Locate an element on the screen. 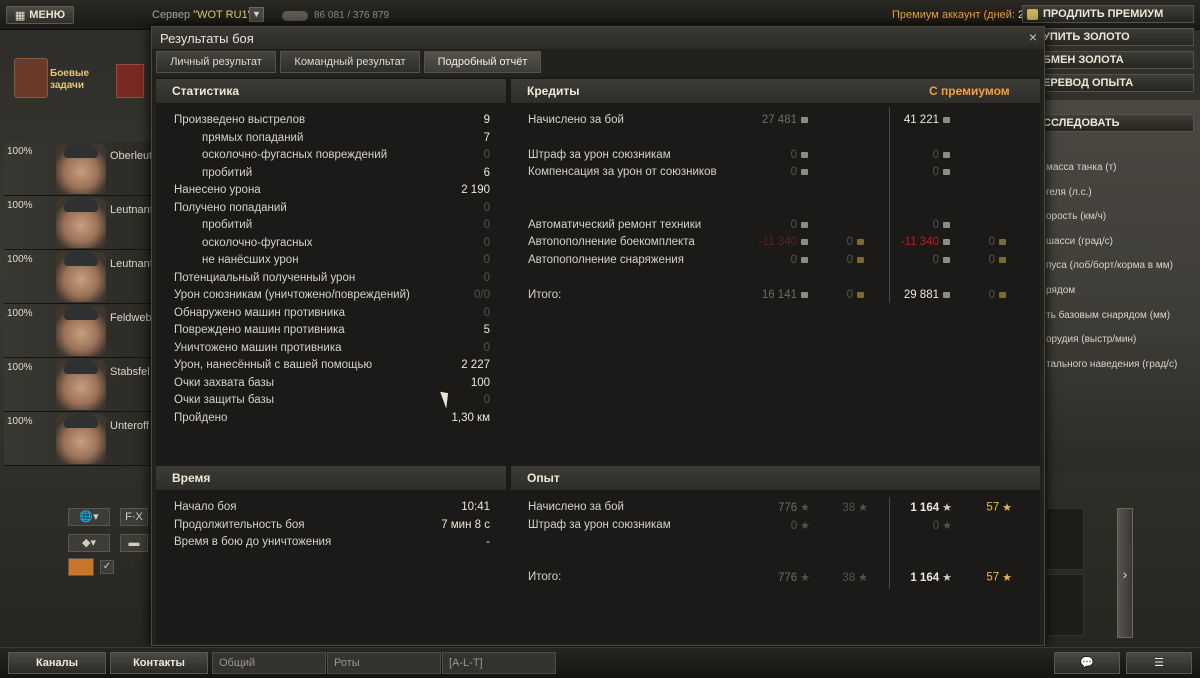  free-exp-base-amount: 38 is located at coordinates (849, 578).